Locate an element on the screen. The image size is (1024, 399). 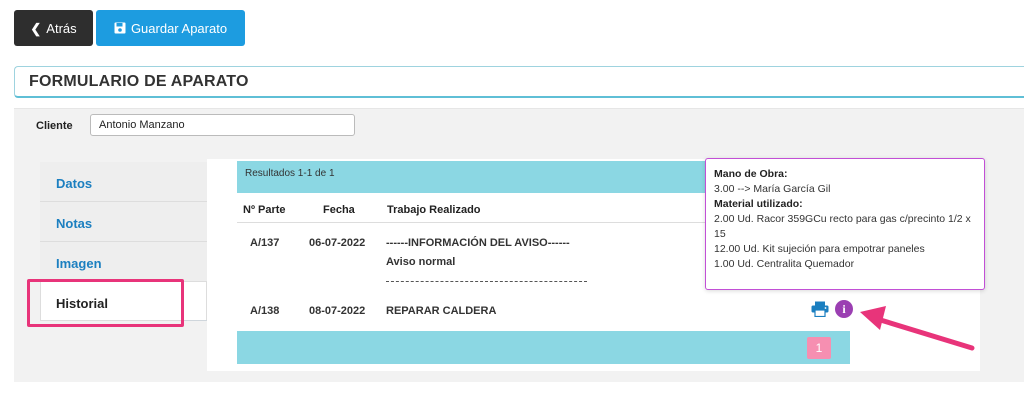
save-button-label: Guardar Aparato is located at coordinates (179, 28).